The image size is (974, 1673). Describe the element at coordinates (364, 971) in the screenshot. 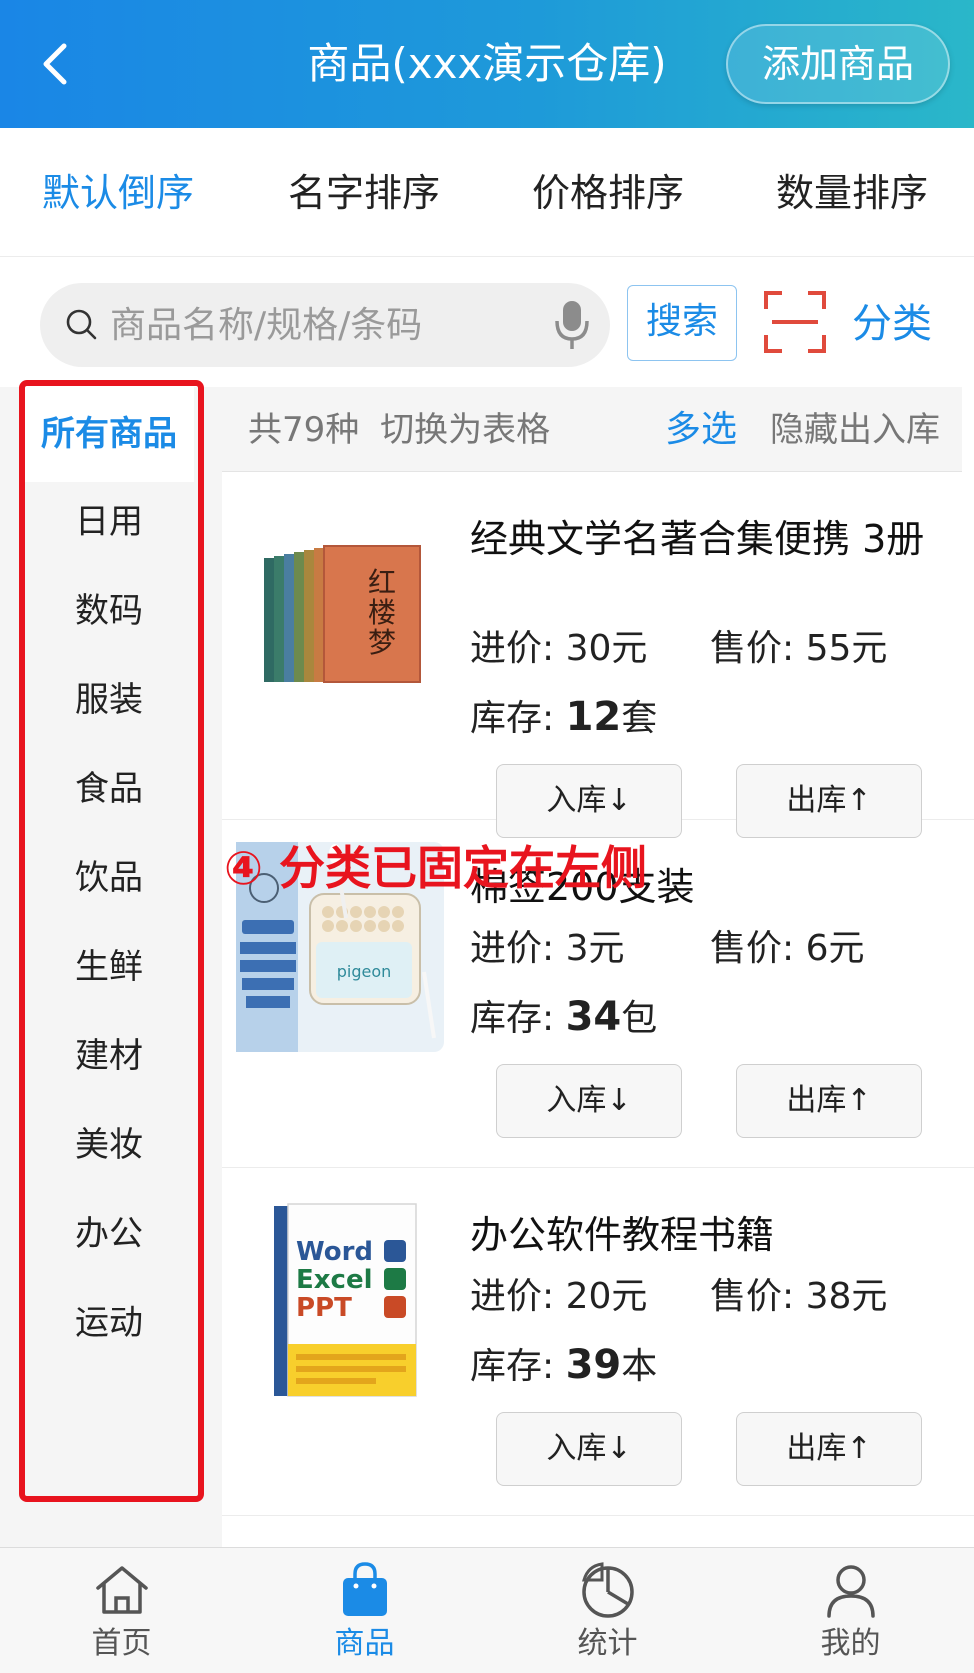

I see `svg-text: pigeon` at that location.